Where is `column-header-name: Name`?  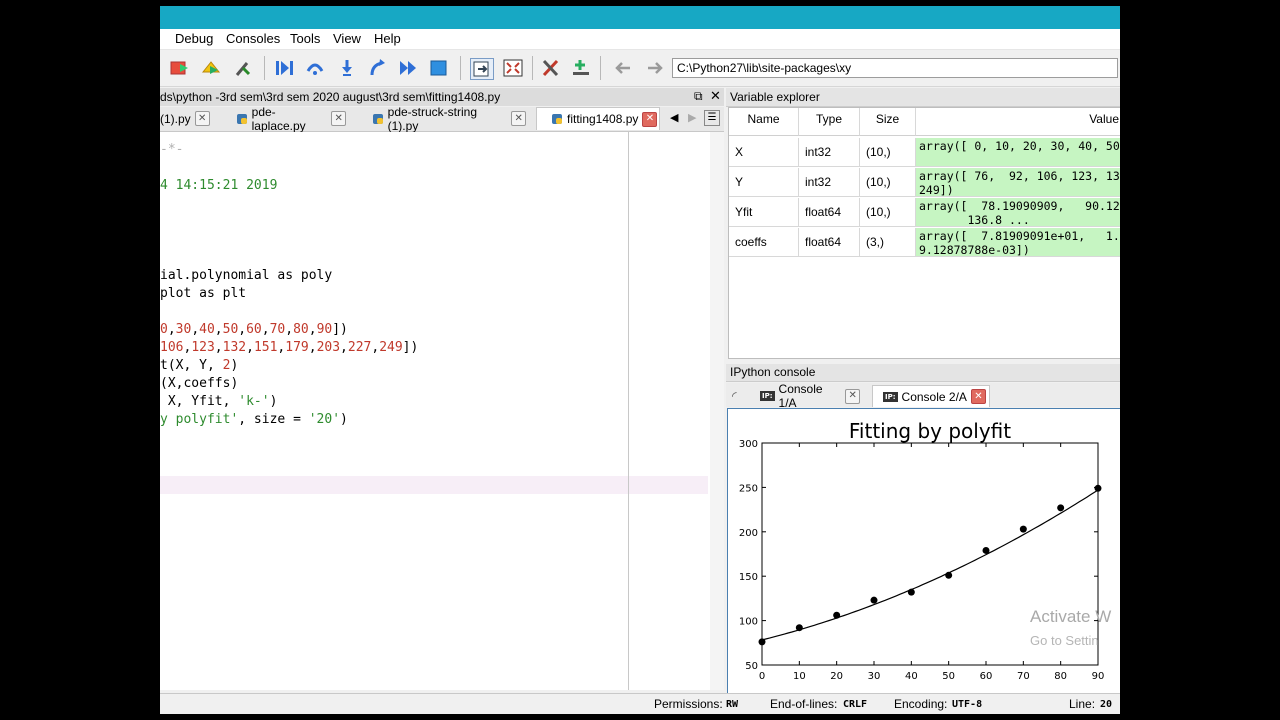
column-header-name: Name is located at coordinates (764, 122).